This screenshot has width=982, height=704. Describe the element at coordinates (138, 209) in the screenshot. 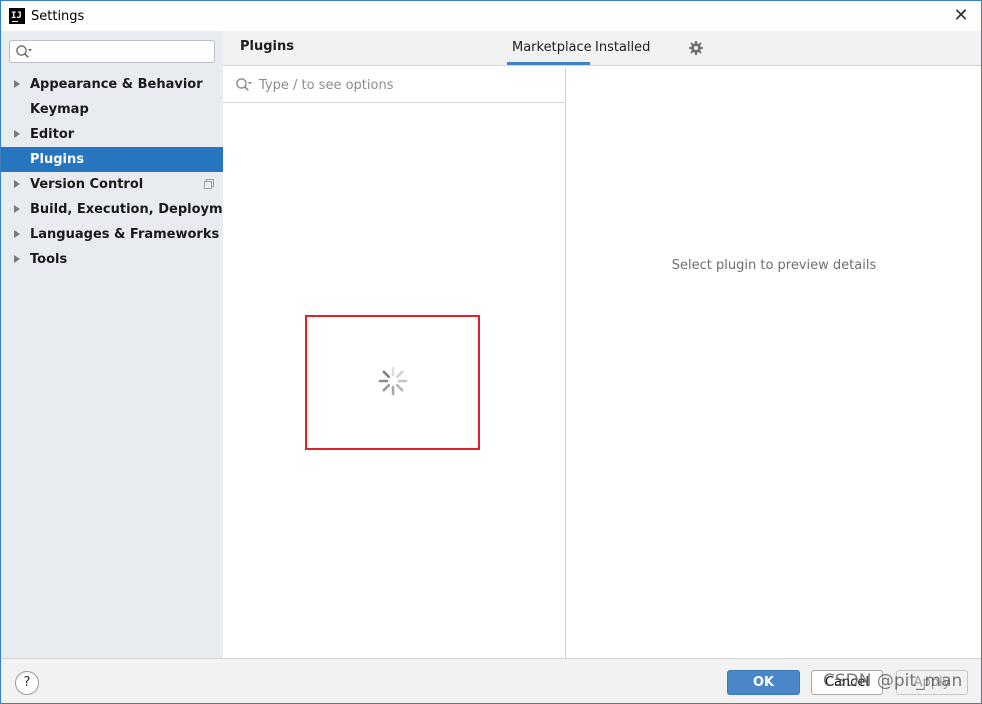

I see `sidebar-item-label: Build, Execution, Deployment` at that location.